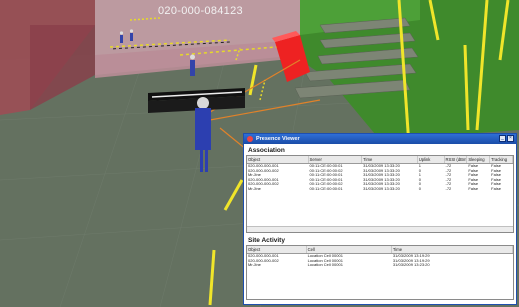 The image size is (519, 307). I want to click on cell: 31/03/2009 13:23:20, so click(411, 265).